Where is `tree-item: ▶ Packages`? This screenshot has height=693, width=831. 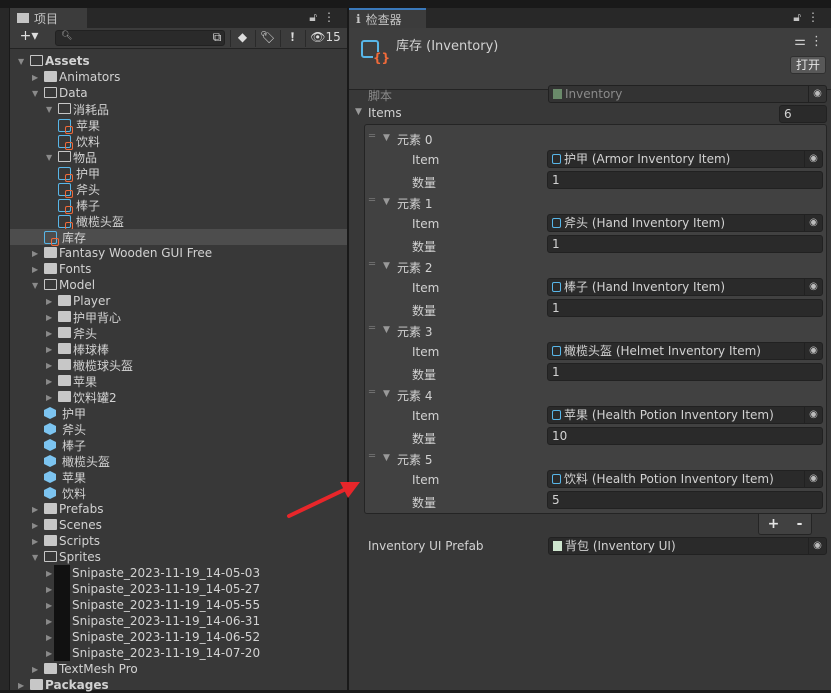
tree-item: ▶ Packages is located at coordinates (178, 685).